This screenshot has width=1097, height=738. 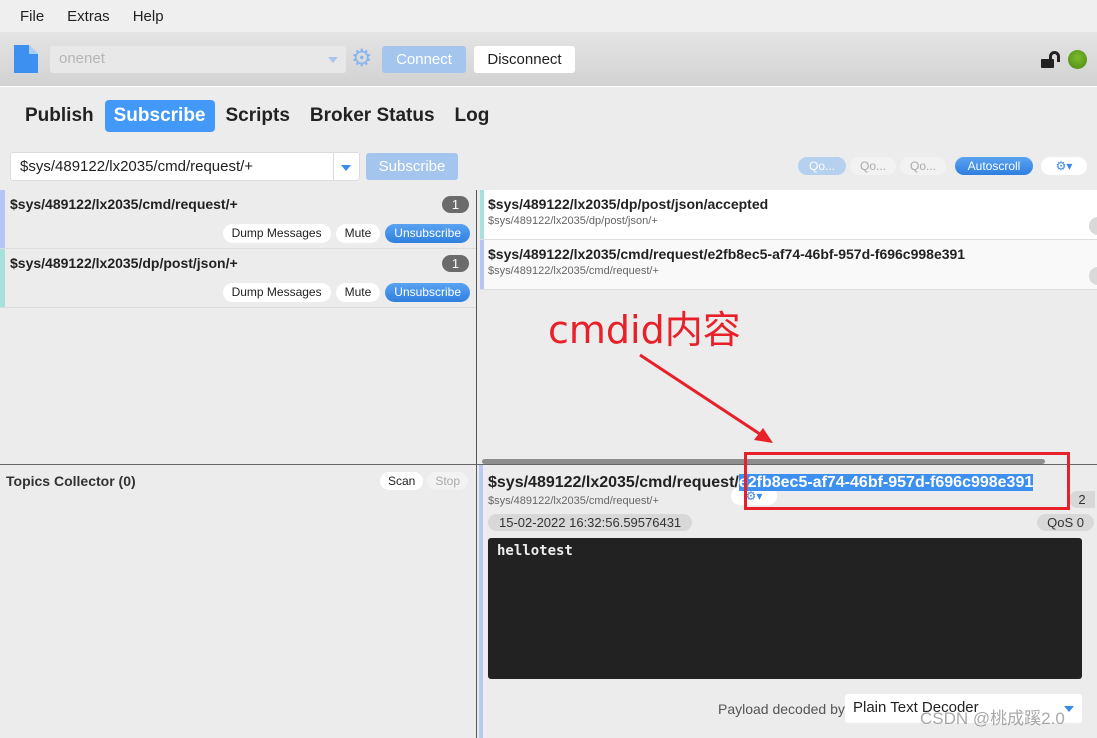 What do you see at coordinates (124, 263) in the screenshot?
I see `subscription-topic: $sys/489122/lx2035/dp/post/json/+` at bounding box center [124, 263].